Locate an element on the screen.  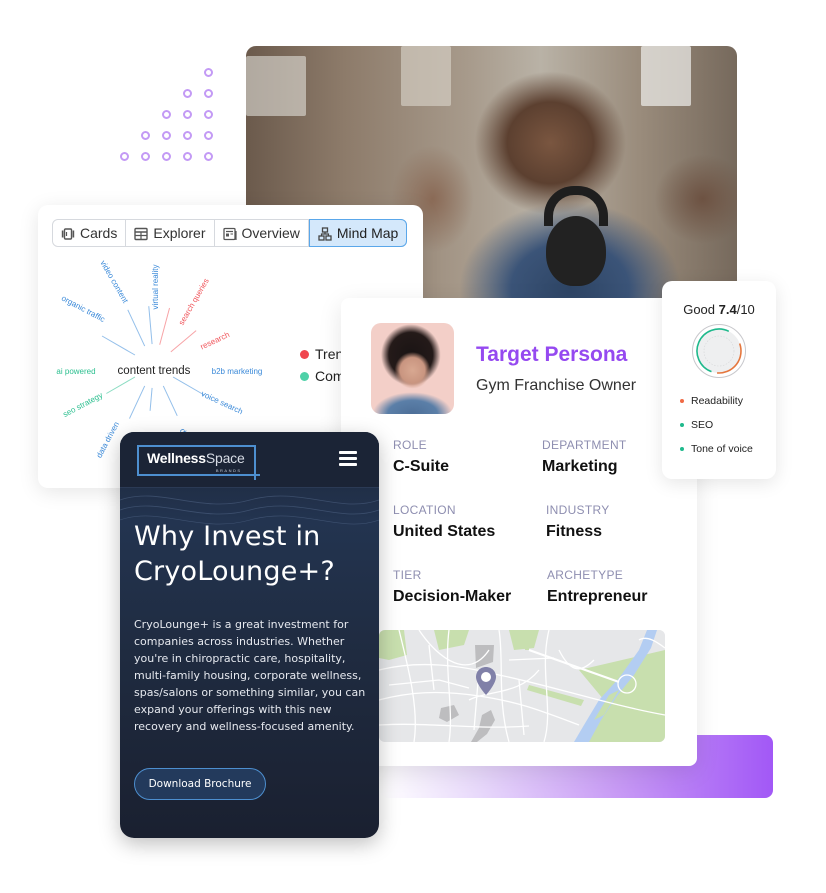
mind-map-icon is located at coordinates (325, 234).